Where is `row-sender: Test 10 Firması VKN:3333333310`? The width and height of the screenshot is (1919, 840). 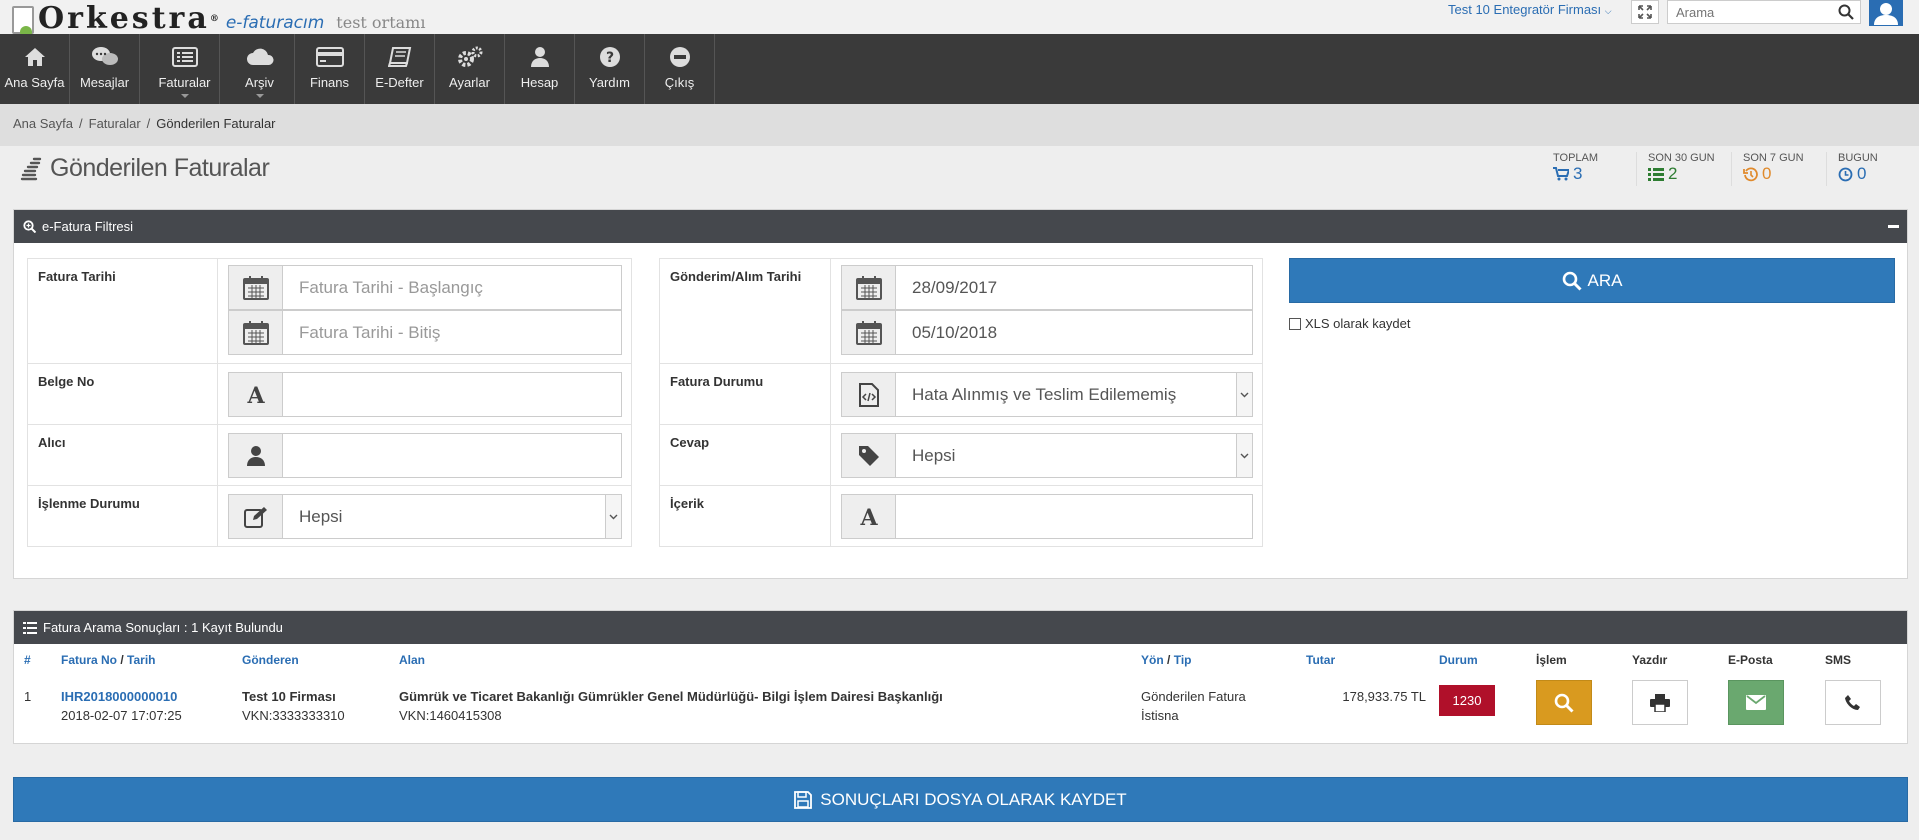 row-sender: Test 10 Firması VKN:3333333310 is located at coordinates (293, 706).